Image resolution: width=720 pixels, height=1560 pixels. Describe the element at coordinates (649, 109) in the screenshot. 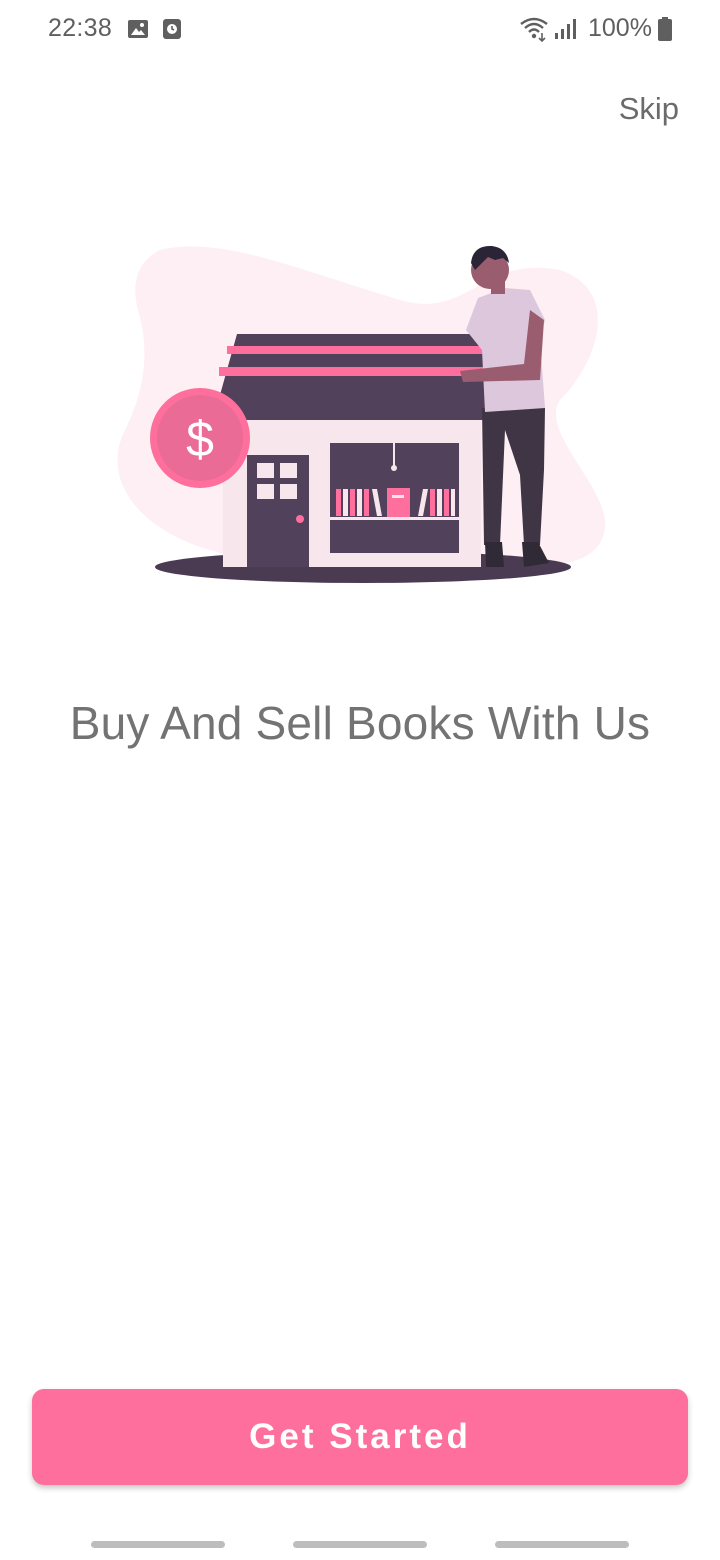

I see `skip-link: Skip` at that location.